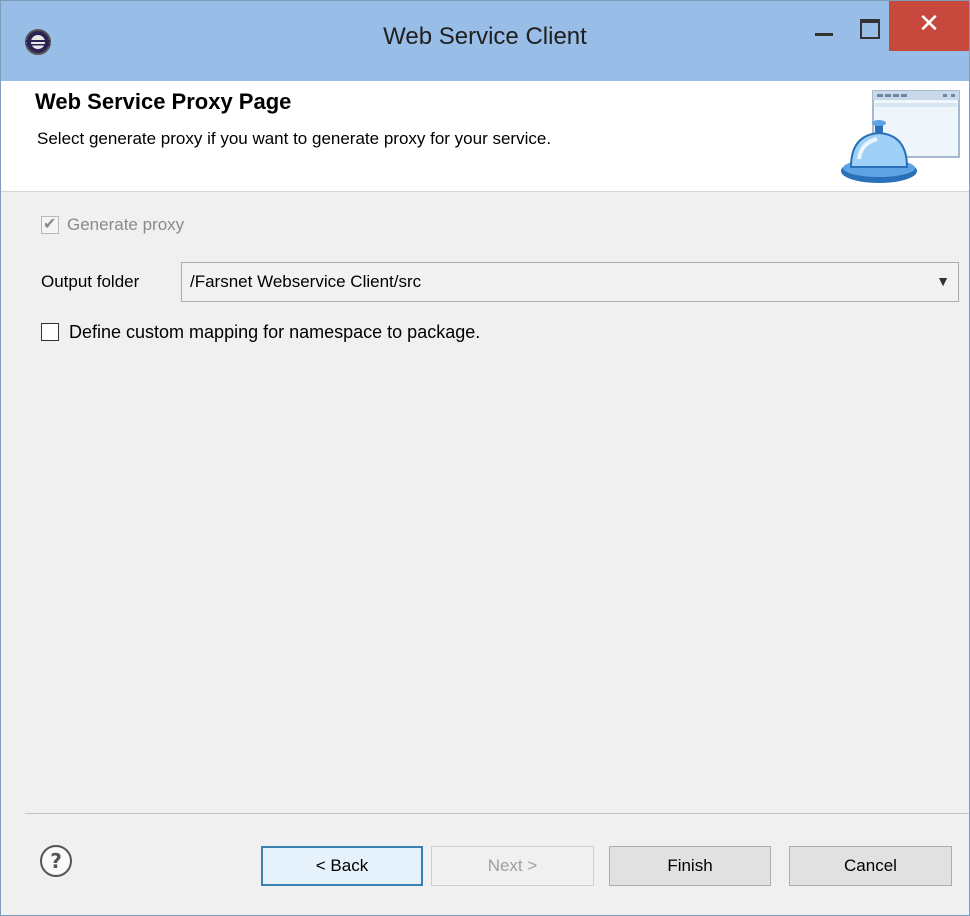  What do you see at coordinates (485, 41) in the screenshot?
I see `title-bar: Web Service Client ✕` at bounding box center [485, 41].